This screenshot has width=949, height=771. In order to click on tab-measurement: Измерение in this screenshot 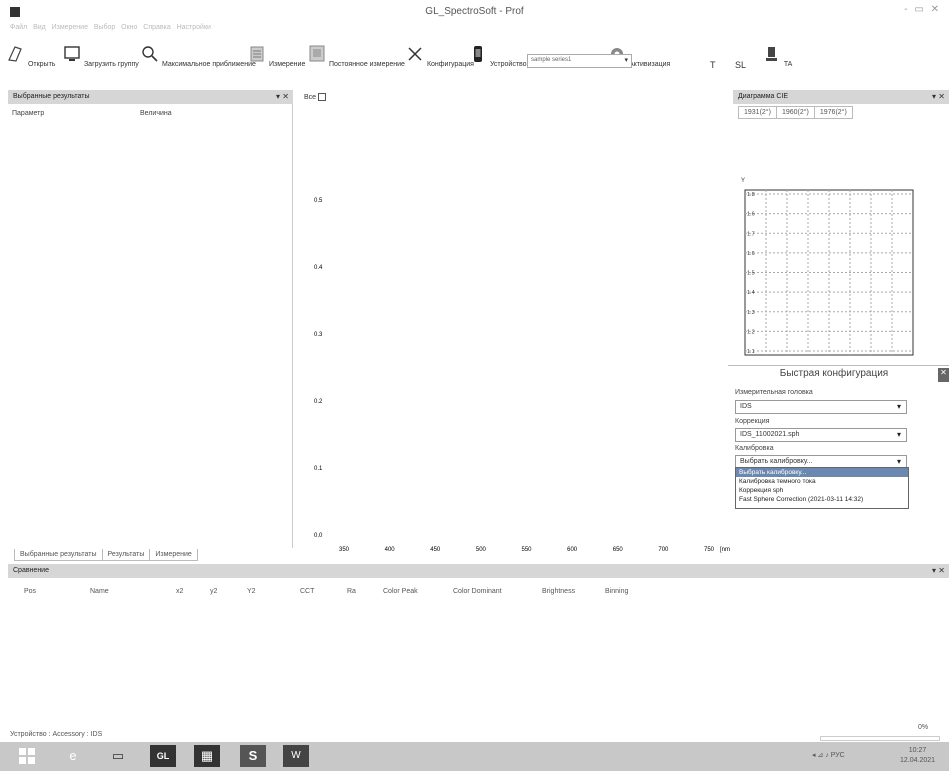, I will do `click(173, 555)`.